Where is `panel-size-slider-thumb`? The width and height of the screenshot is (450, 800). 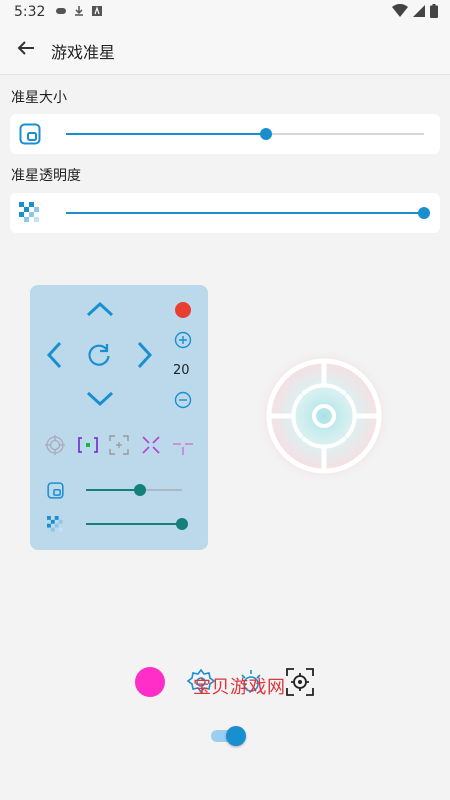 panel-size-slider-thumb is located at coordinates (139, 490).